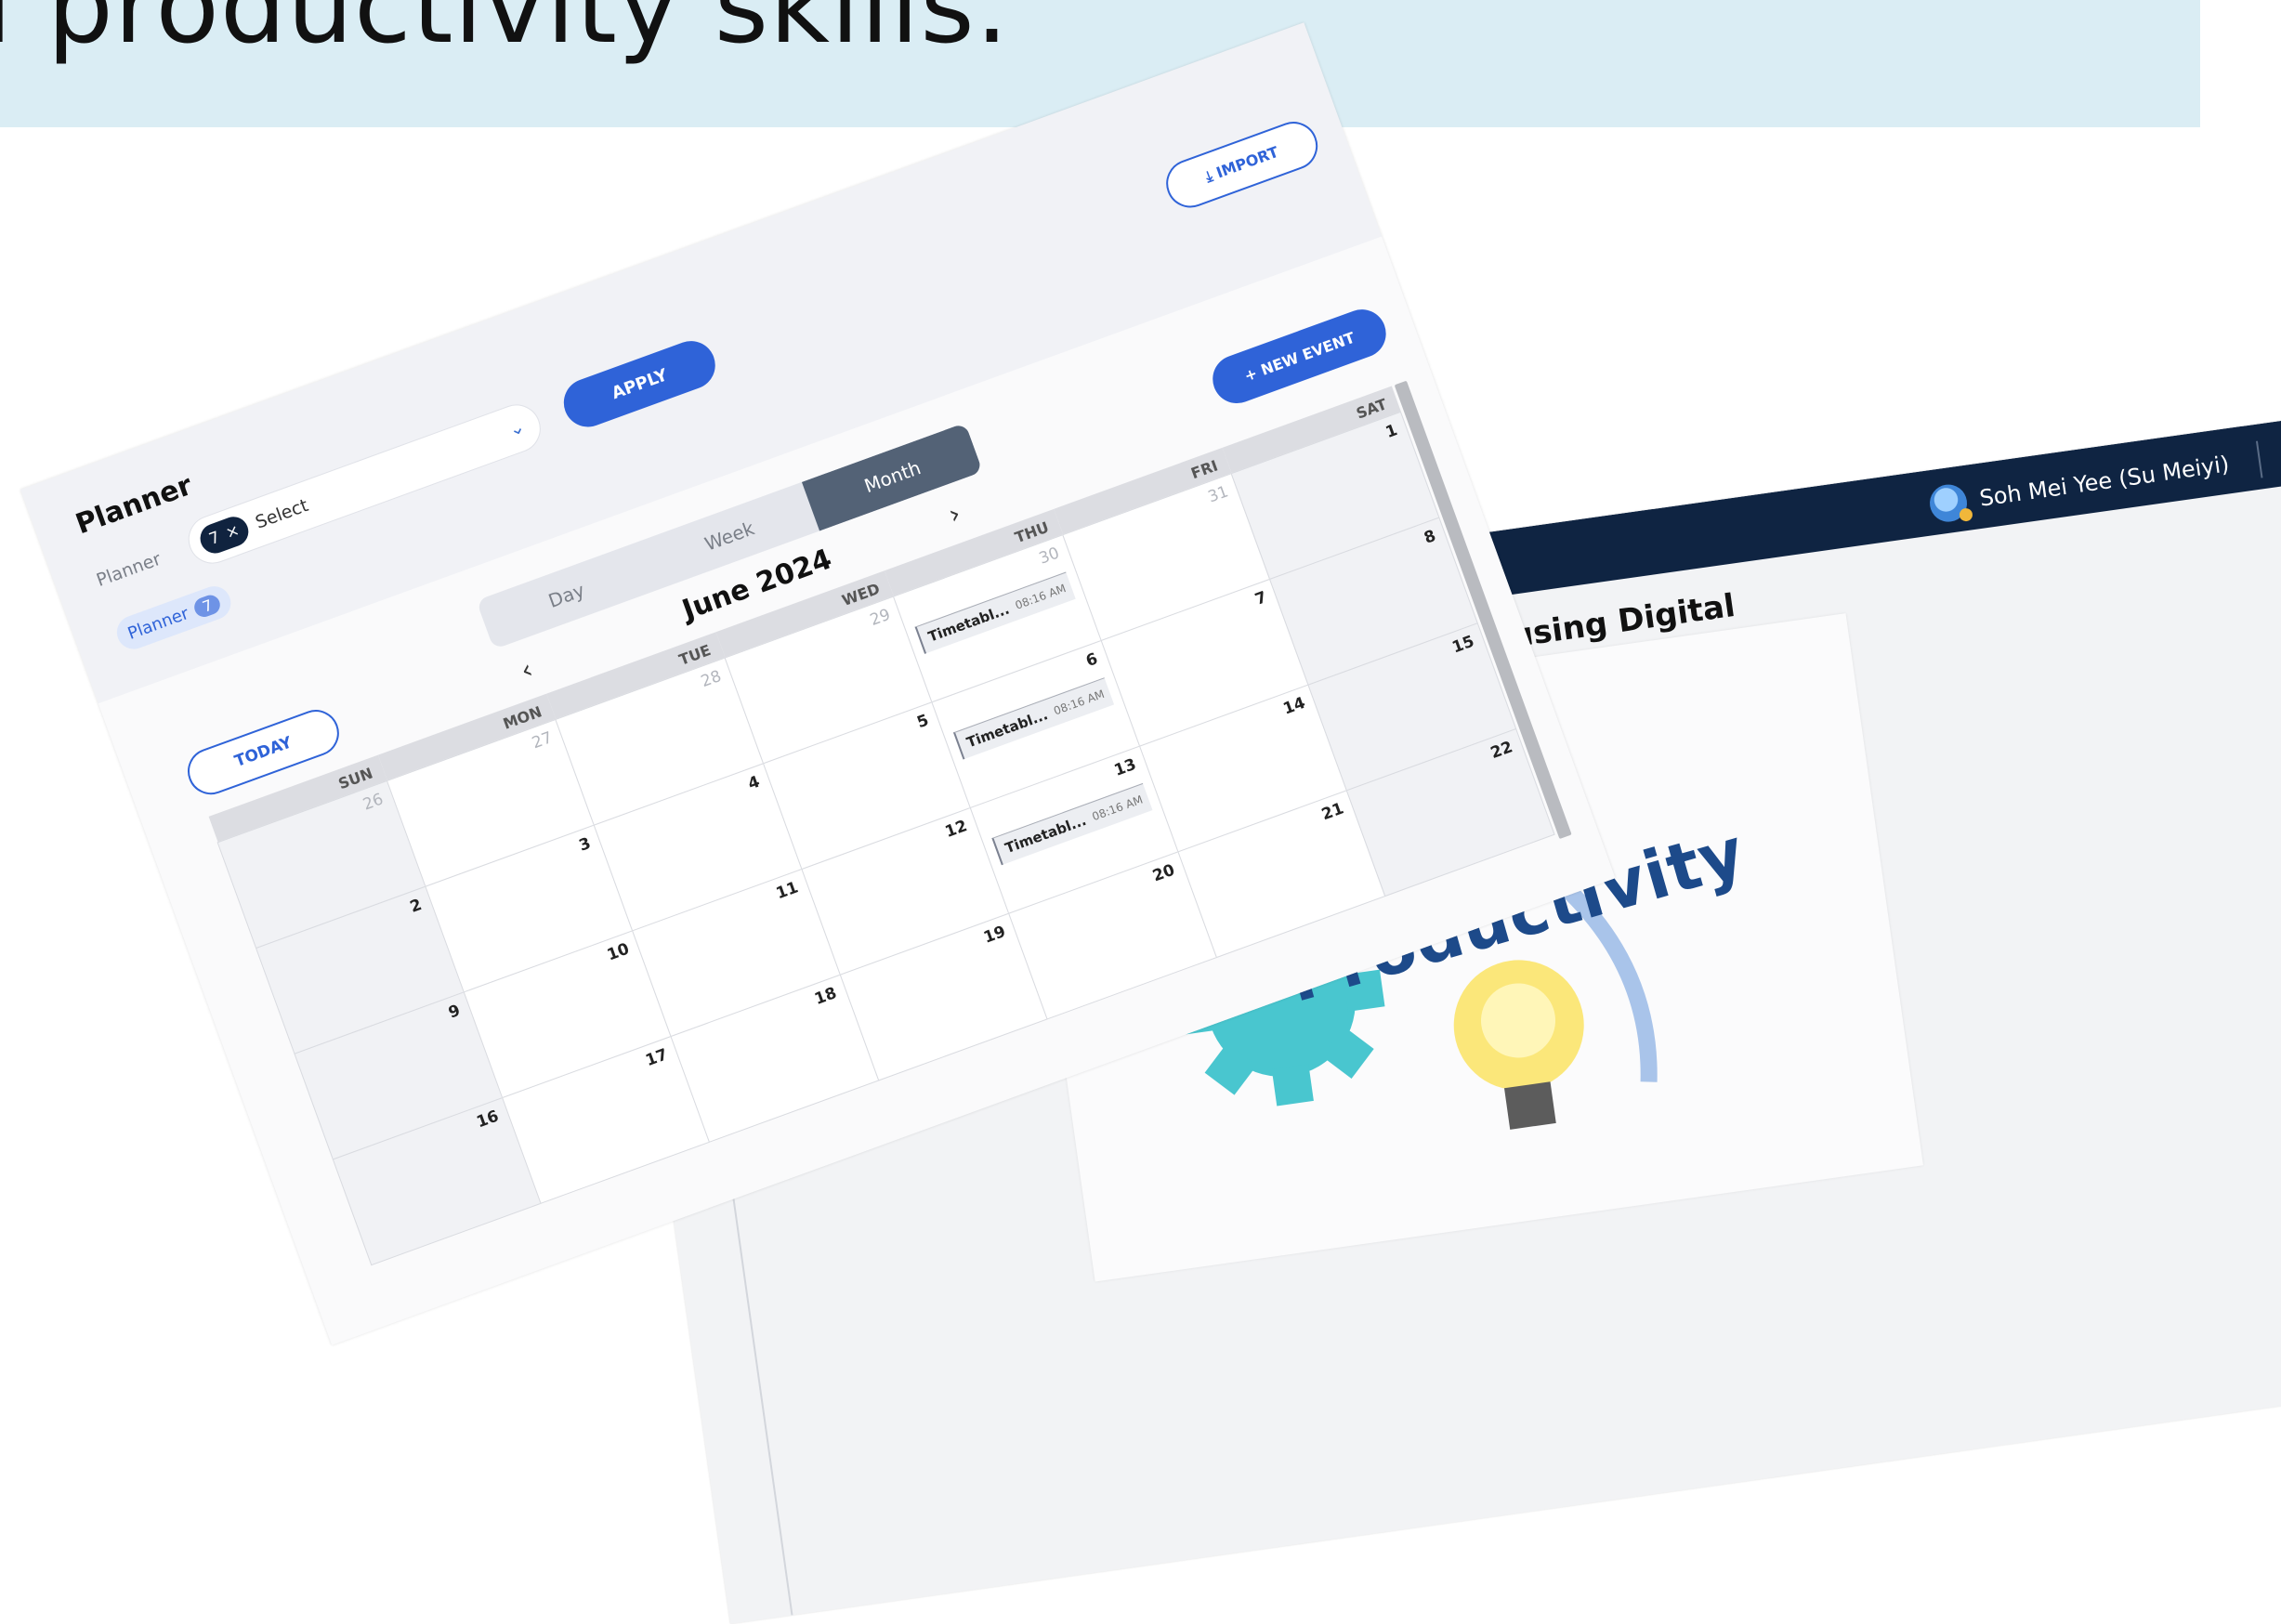  What do you see at coordinates (1502, 751) in the screenshot?
I see `day-number: 22` at bounding box center [1502, 751].